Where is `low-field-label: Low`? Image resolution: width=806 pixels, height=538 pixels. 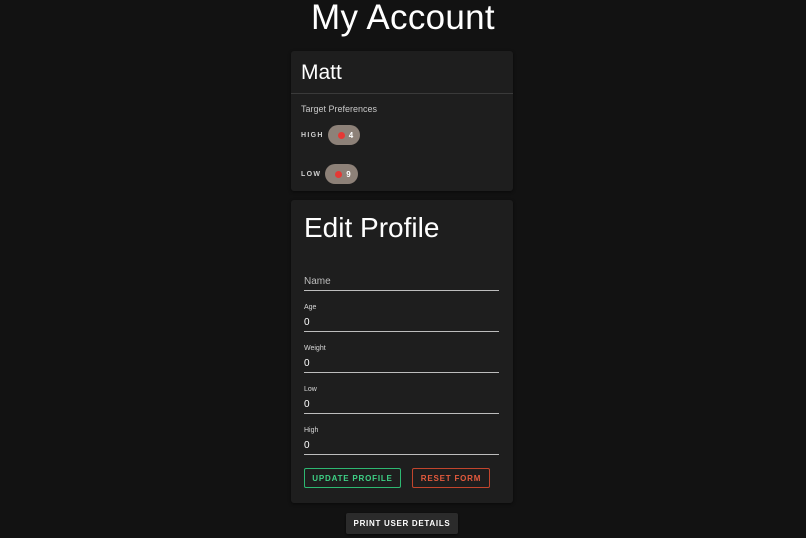
low-field-label: Low is located at coordinates (310, 389).